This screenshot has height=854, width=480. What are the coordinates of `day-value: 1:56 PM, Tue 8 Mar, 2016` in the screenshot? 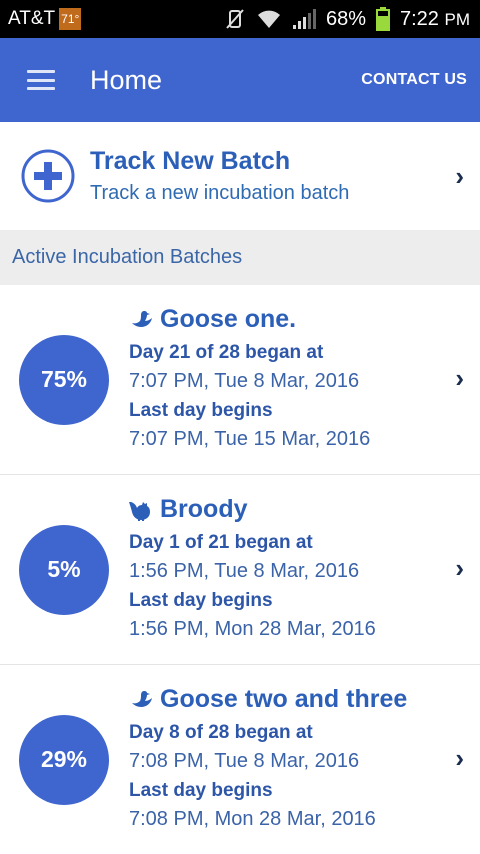 It's located at (244, 571).